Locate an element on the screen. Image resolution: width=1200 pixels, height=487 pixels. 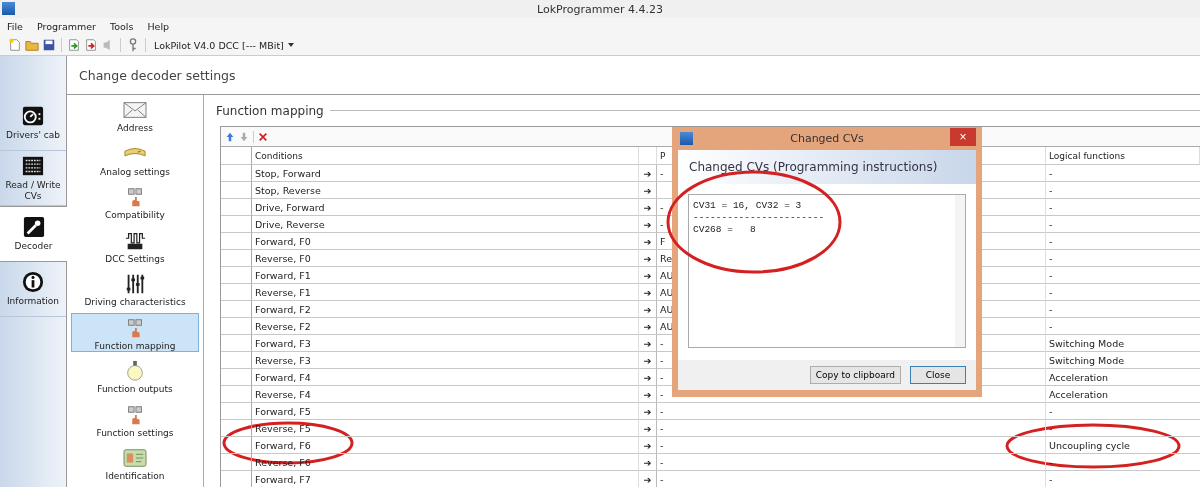
table-cell: Reverse, F2 is located at coordinates (445, 326).